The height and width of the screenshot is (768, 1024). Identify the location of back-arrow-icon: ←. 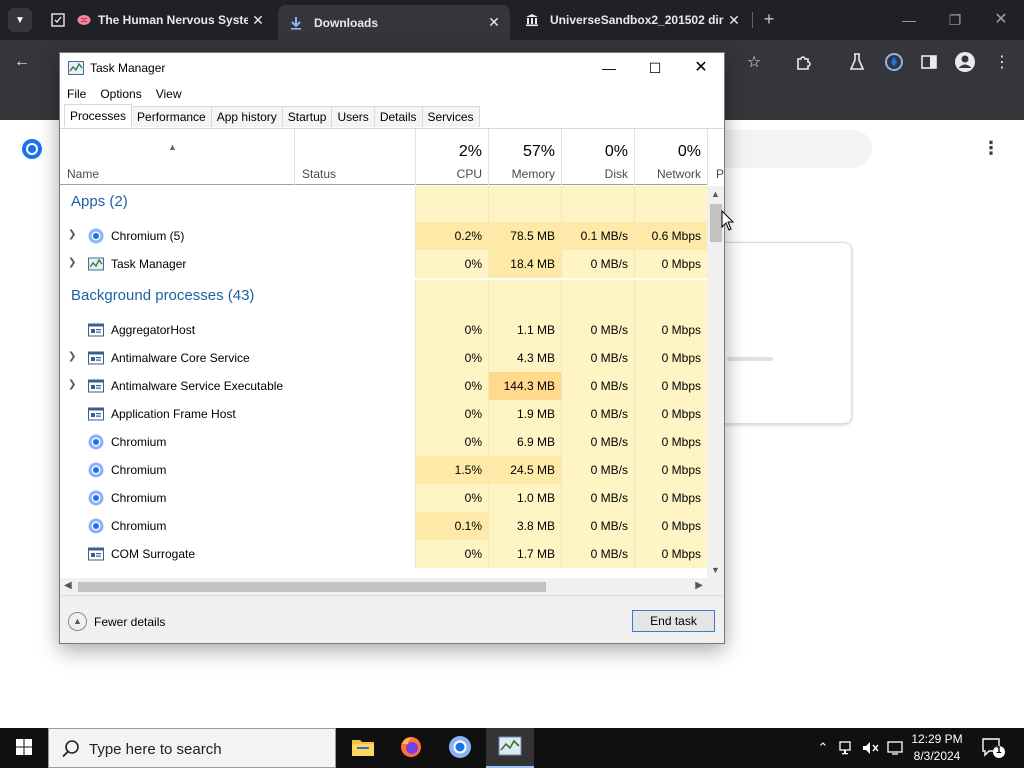
(22, 62).